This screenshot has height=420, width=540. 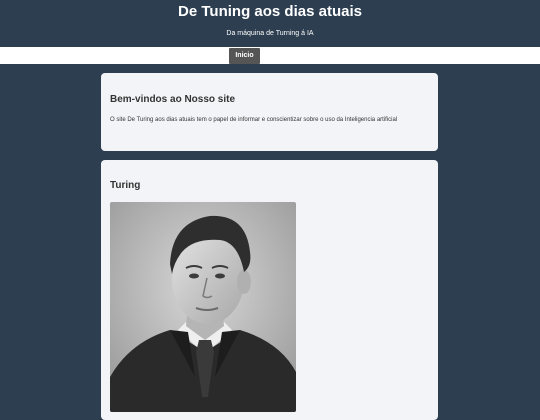 I want to click on site-subtitle: Da máquina de Turning á IA, so click(x=270, y=33).